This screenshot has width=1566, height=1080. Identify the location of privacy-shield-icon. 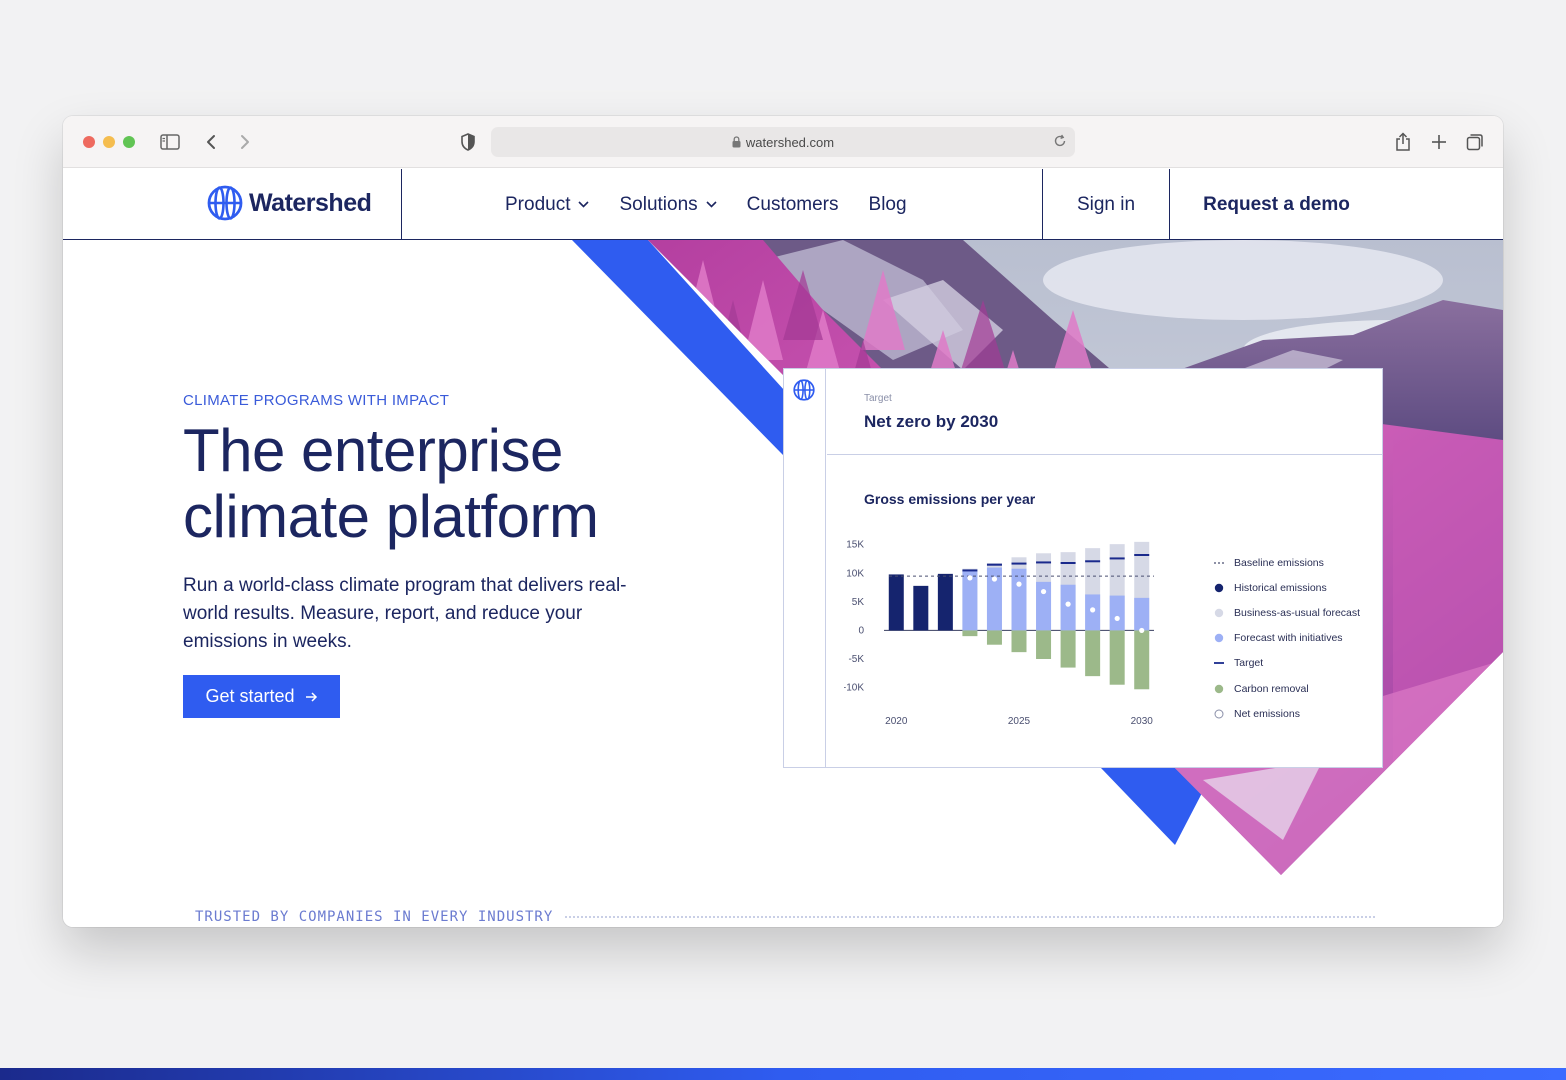
(468, 142).